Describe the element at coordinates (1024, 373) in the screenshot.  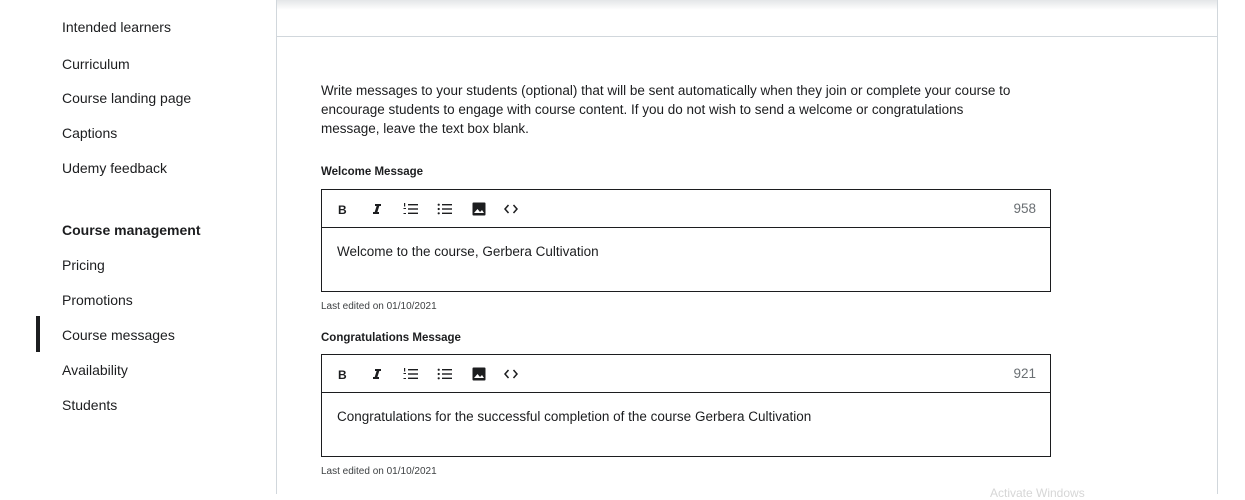
I see `congrats-char-counter: 921` at that location.